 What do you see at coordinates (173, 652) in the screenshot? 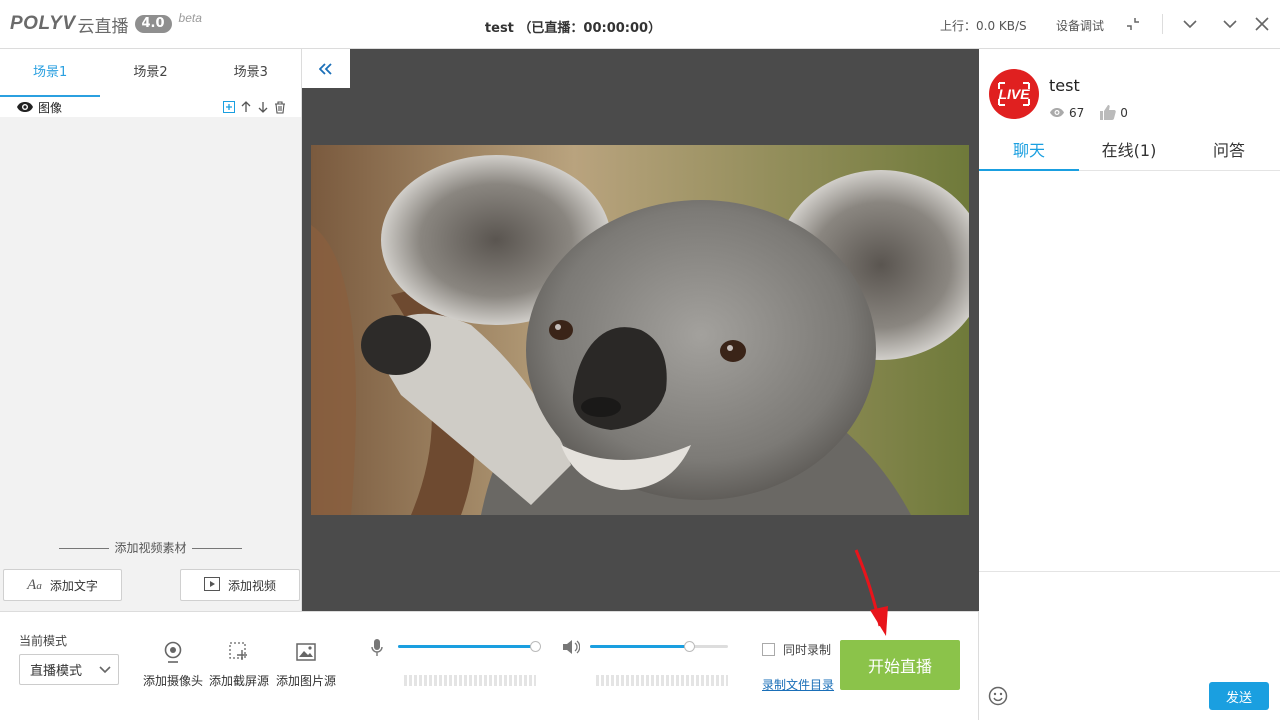
I see `camera-icon` at bounding box center [173, 652].